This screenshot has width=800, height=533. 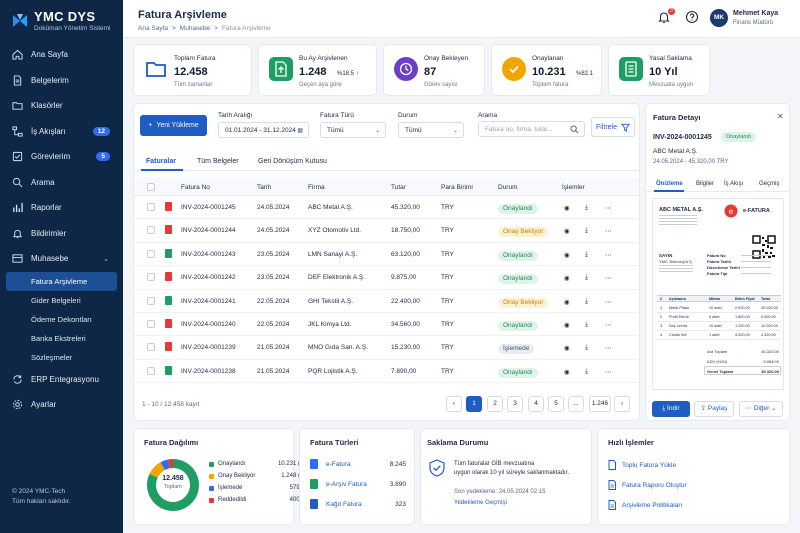 What do you see at coordinates (192, 70) in the screenshot?
I see `stat-card-total: Toplam Fatura 12.458 Tüm zamanlar` at bounding box center [192, 70].